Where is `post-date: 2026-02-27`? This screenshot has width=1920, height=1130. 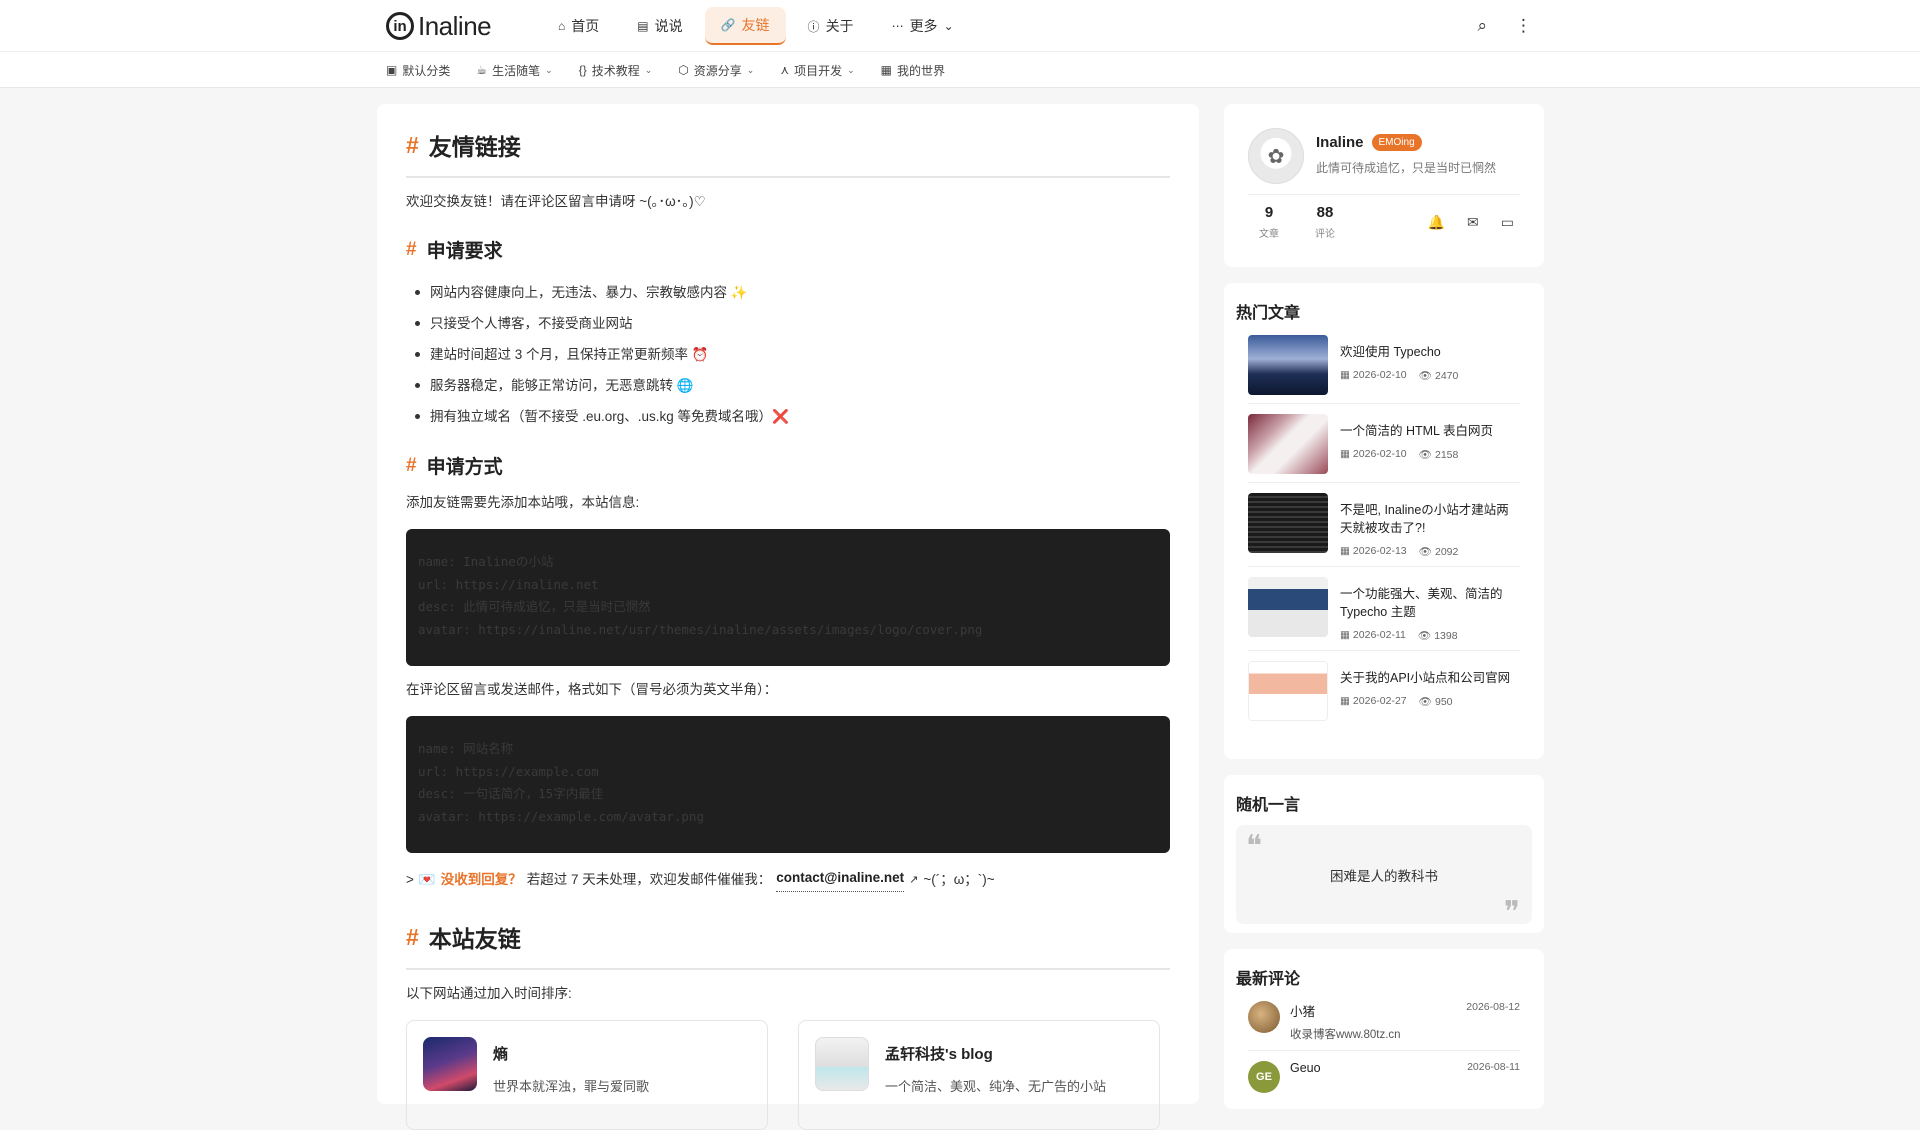
post-date: 2026-02-27 is located at coordinates (1379, 701).